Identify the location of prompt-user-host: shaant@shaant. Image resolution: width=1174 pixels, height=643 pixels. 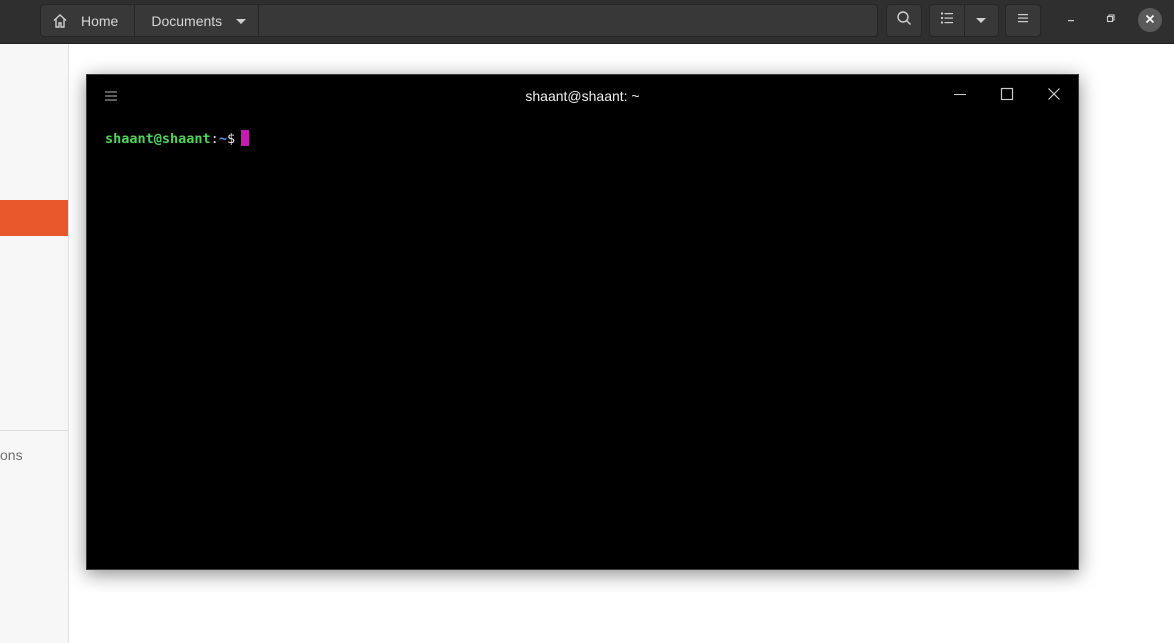
(158, 139).